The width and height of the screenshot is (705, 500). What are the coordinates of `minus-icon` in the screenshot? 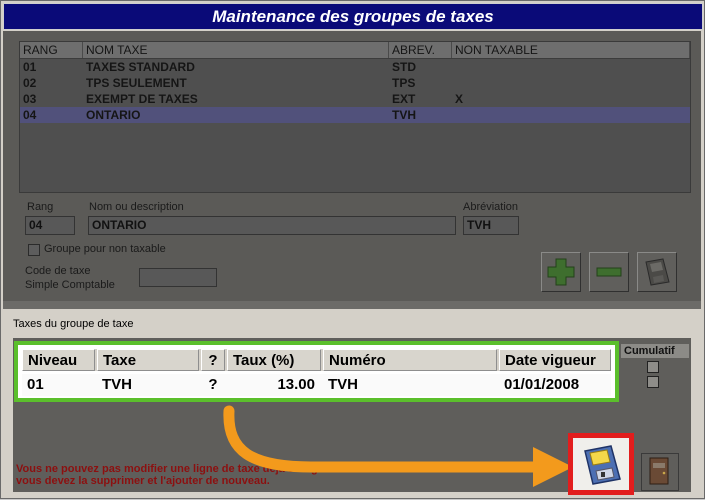 It's located at (609, 272).